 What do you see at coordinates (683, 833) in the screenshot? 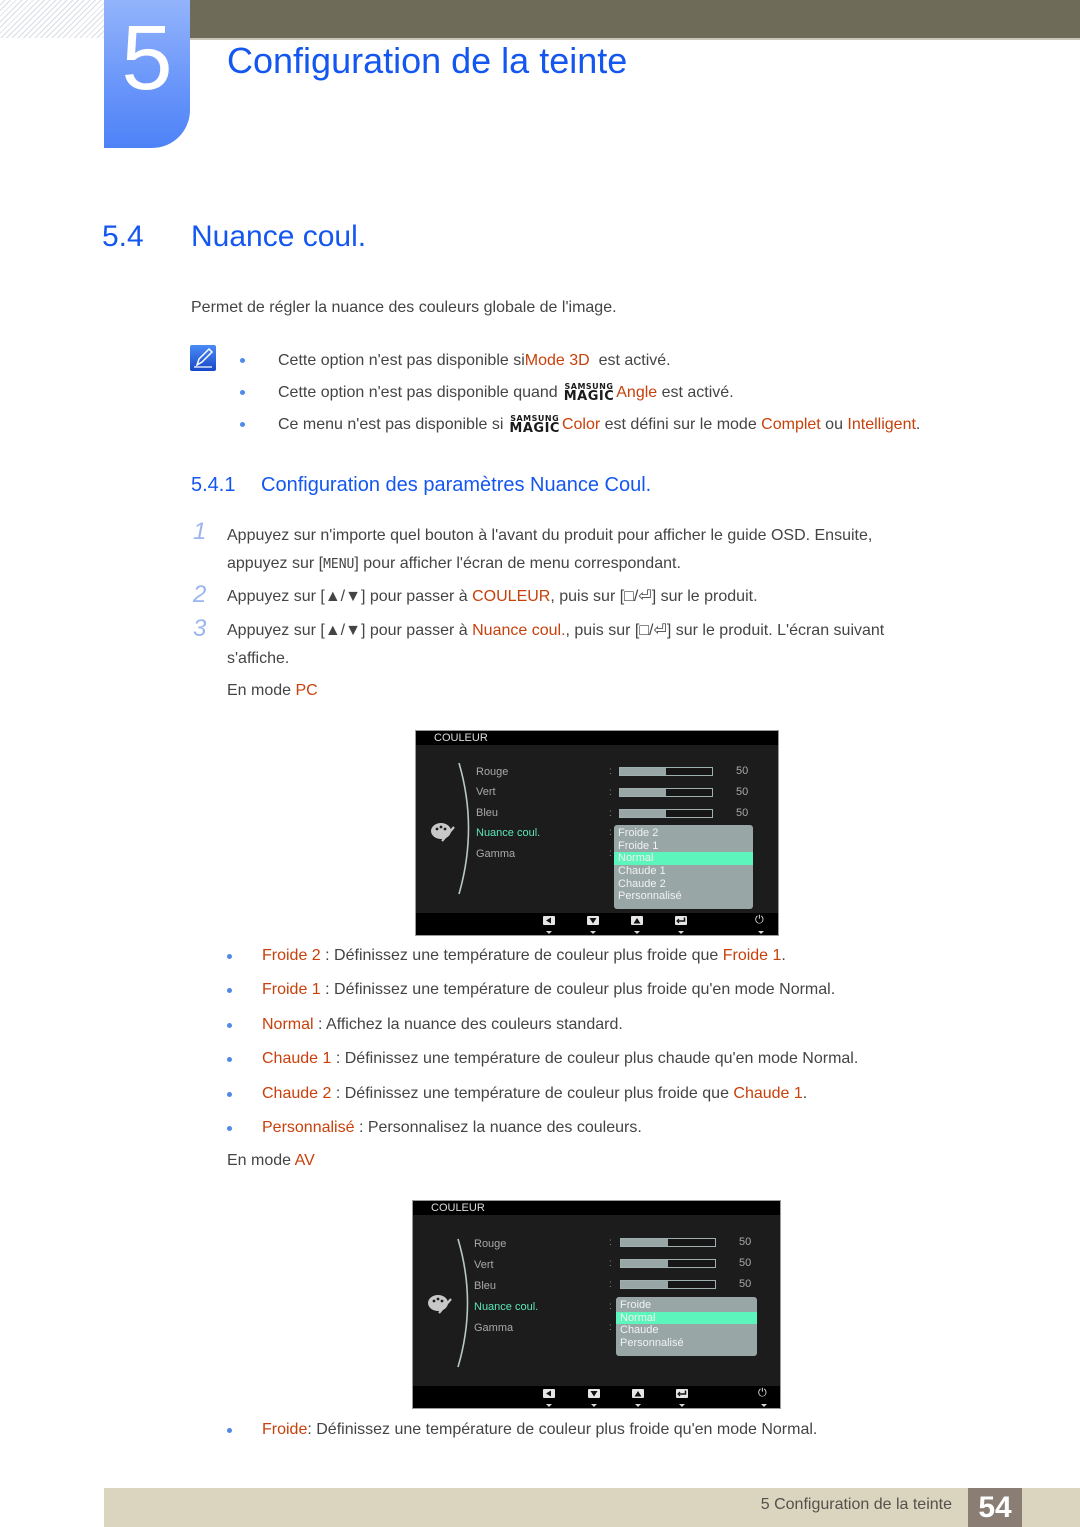
I see `osd-option: Froide 2` at bounding box center [683, 833].